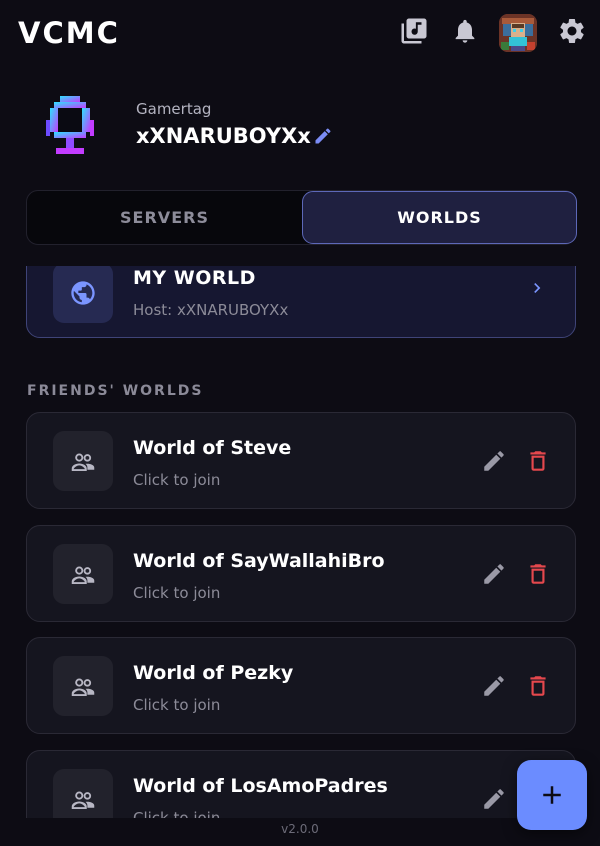 The width and height of the screenshot is (600, 846). What do you see at coordinates (300, 34) in the screenshot?
I see `top-bar: VCMC` at bounding box center [300, 34].